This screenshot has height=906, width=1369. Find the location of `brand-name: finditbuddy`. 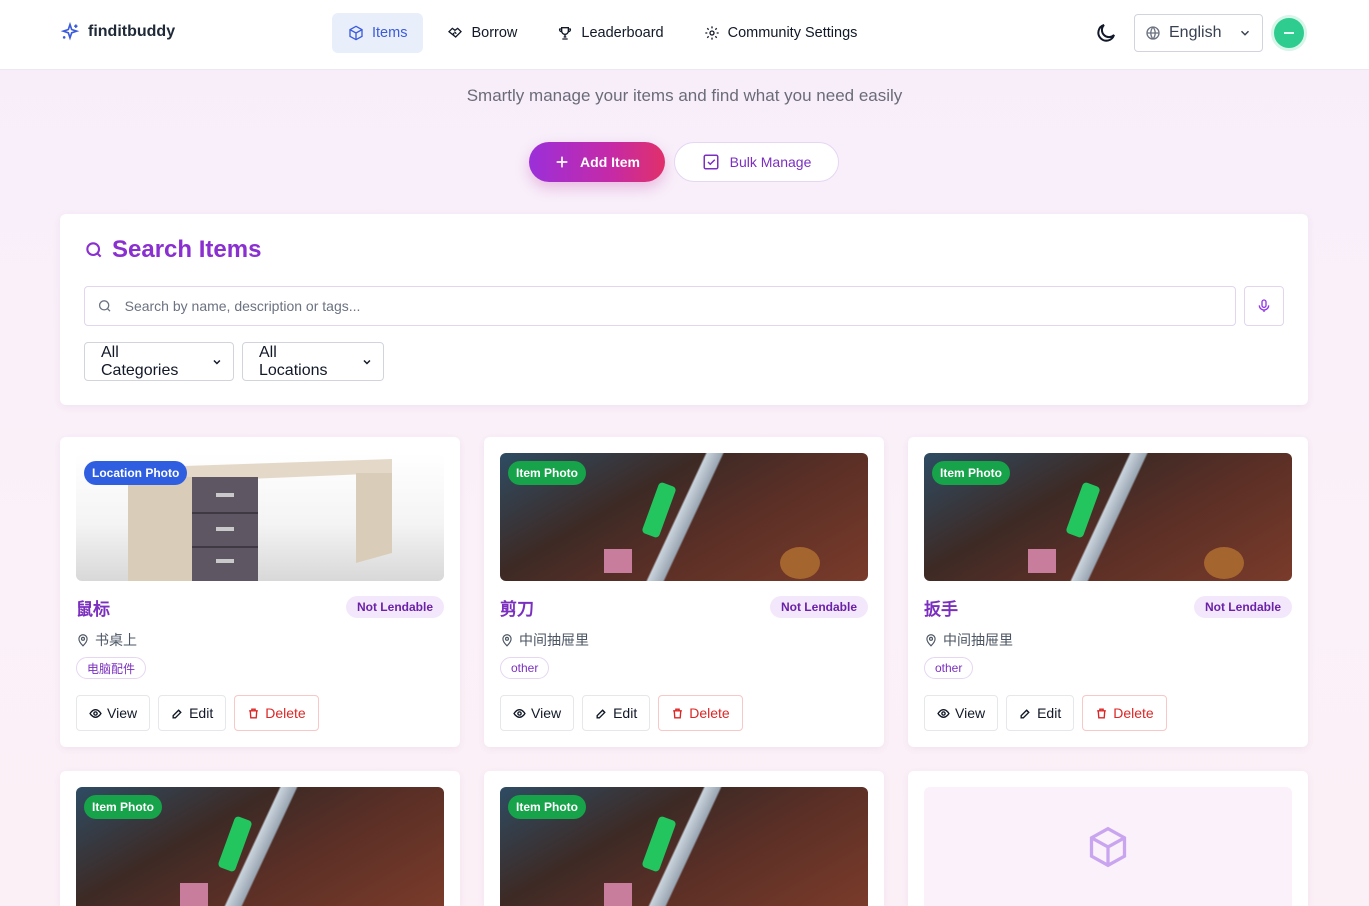

brand-name: finditbuddy is located at coordinates (132, 31).